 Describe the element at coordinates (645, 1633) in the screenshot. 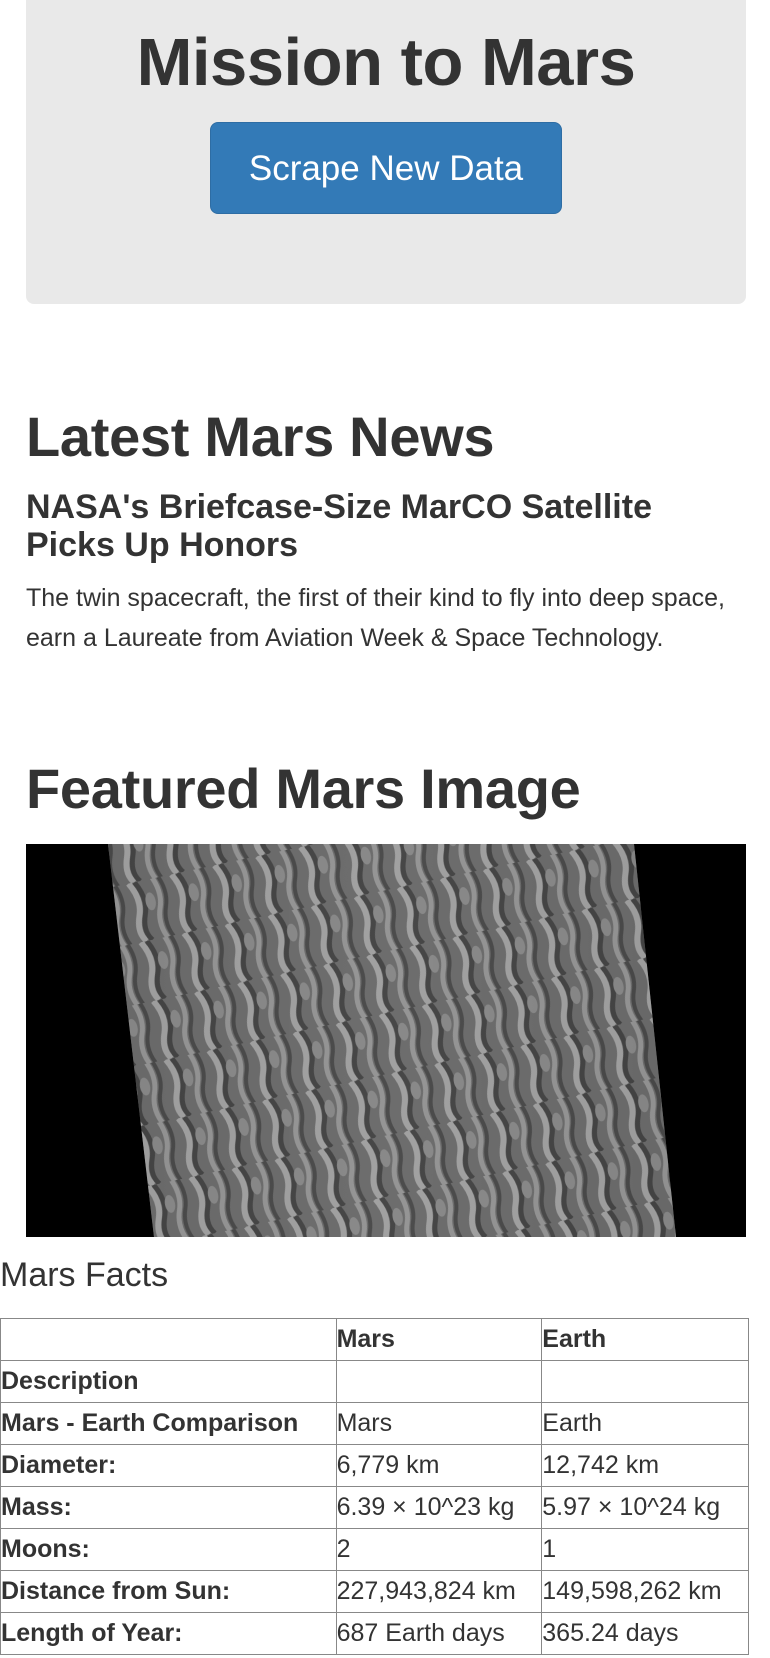

I see `earth-value: 365.24 days` at that location.